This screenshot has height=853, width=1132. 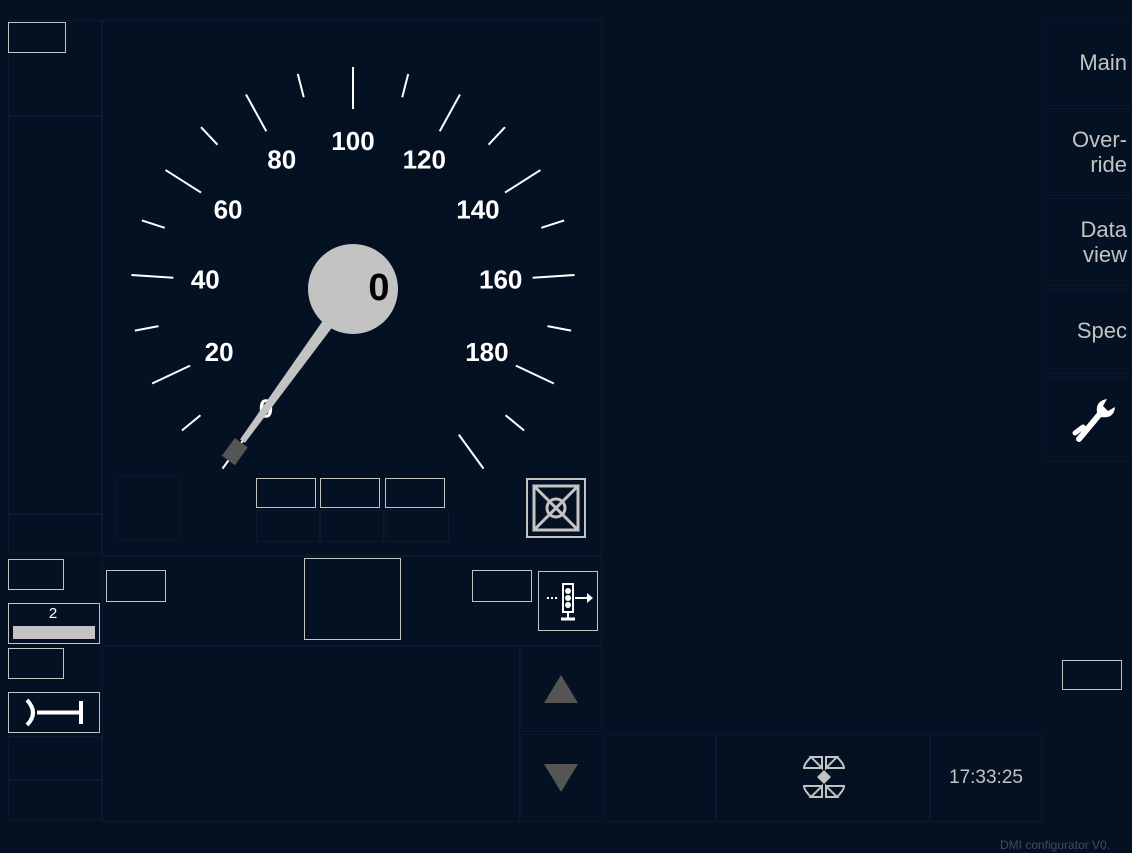 I want to click on current-speed-readout: 0, so click(x=379, y=288).